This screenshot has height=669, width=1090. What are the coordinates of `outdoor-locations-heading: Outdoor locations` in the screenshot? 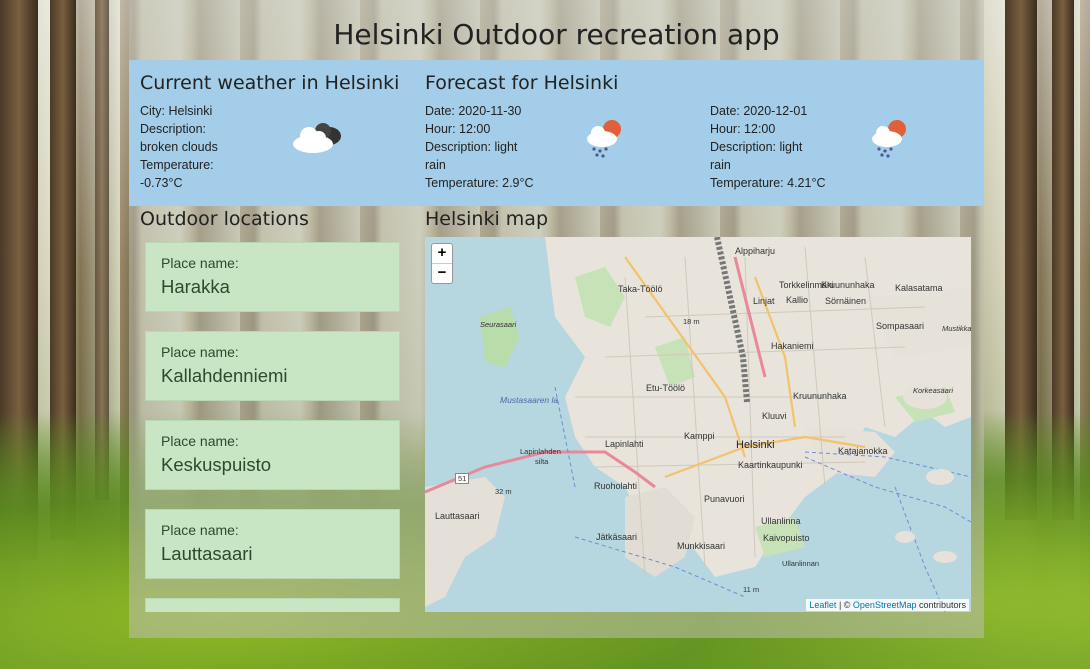 It's located at (224, 219).